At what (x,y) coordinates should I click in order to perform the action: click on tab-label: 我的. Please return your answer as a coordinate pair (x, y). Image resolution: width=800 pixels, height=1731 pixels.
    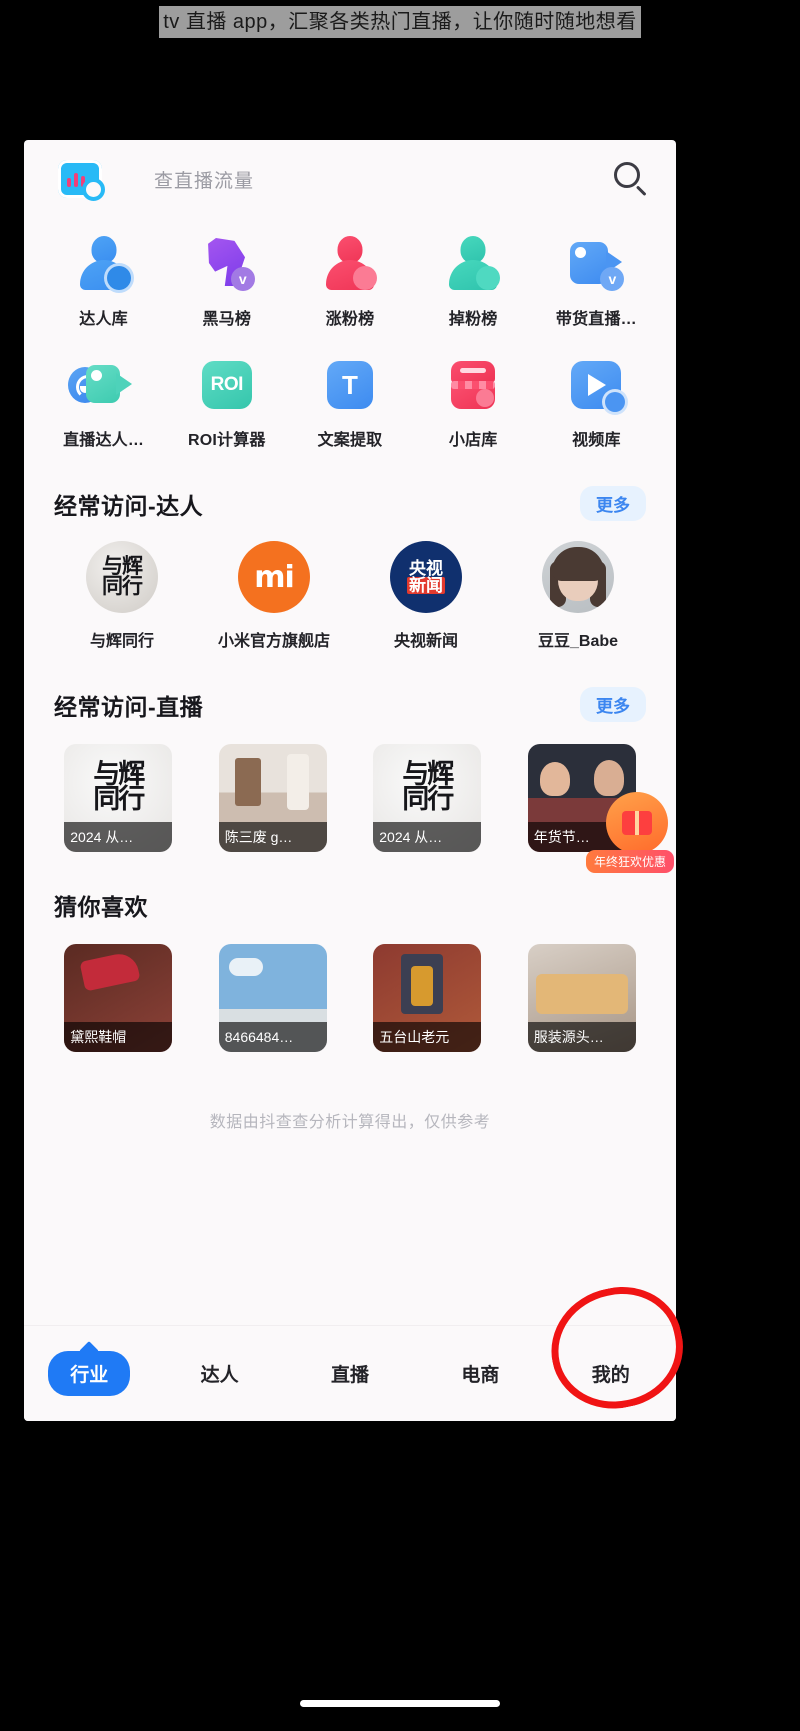
    Looking at the image, I should click on (610, 1375).